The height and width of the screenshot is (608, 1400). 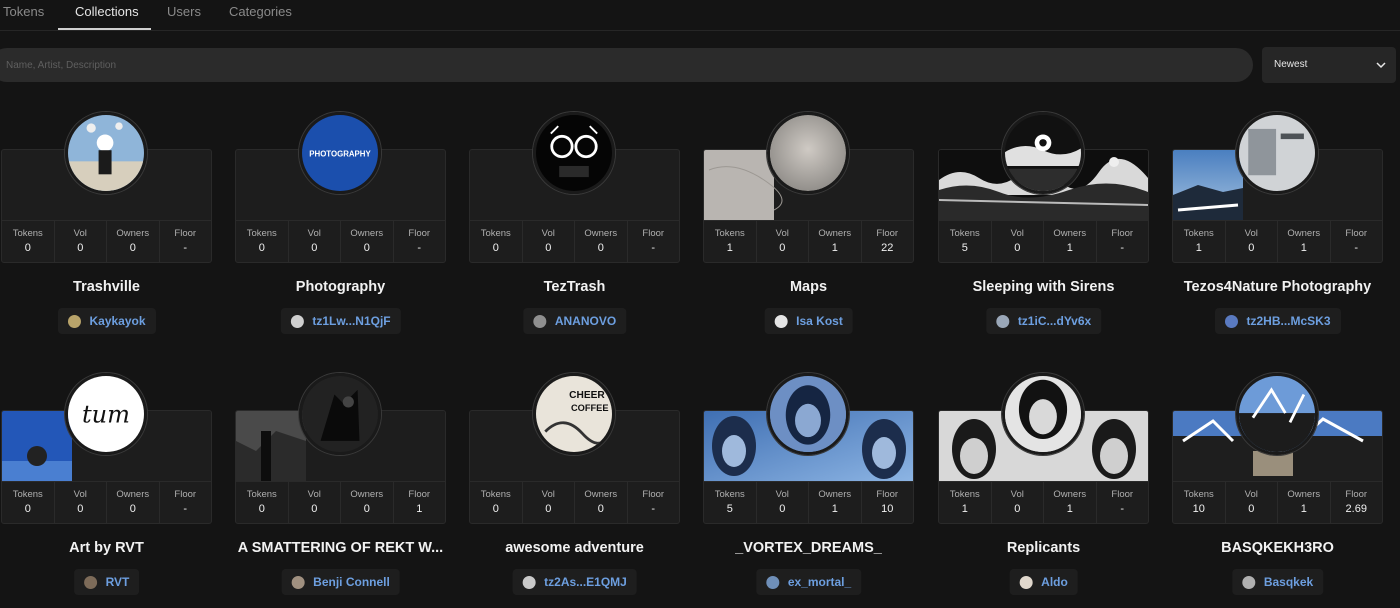 I want to click on creator-name: Isa Kost, so click(x=819, y=321).